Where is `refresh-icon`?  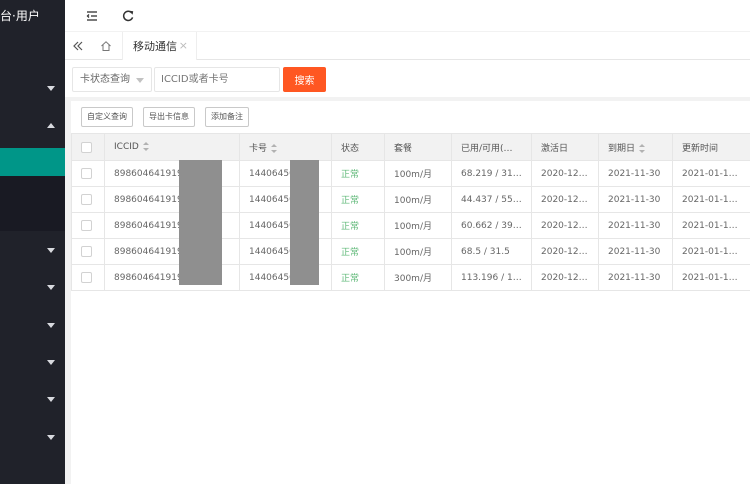 refresh-icon is located at coordinates (128, 16).